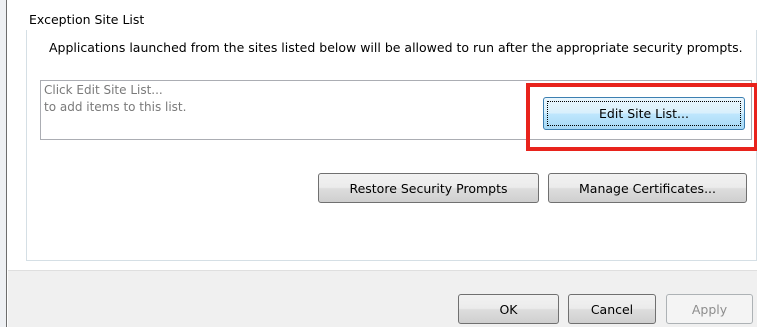 Image resolution: width=757 pixels, height=327 pixels. I want to click on cancel-label: Cancel, so click(612, 309).